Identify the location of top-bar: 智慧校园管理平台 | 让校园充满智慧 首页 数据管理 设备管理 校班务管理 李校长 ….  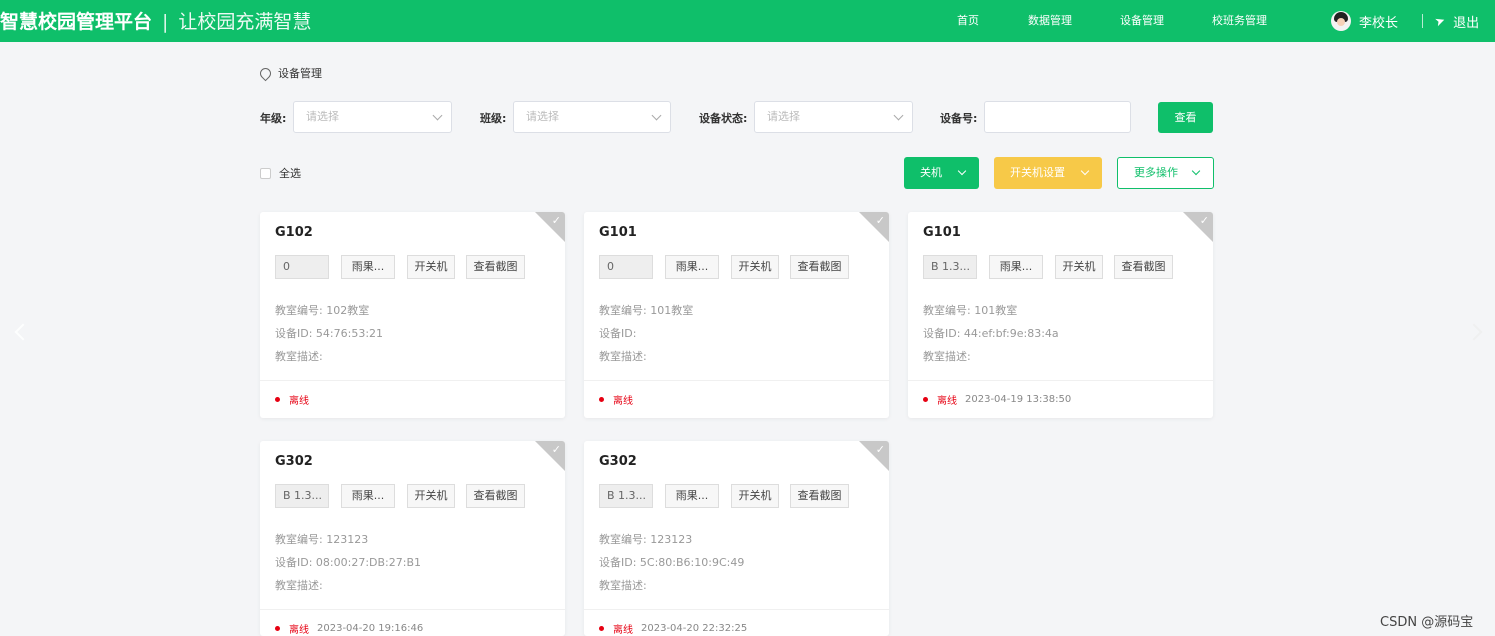
(747, 21).